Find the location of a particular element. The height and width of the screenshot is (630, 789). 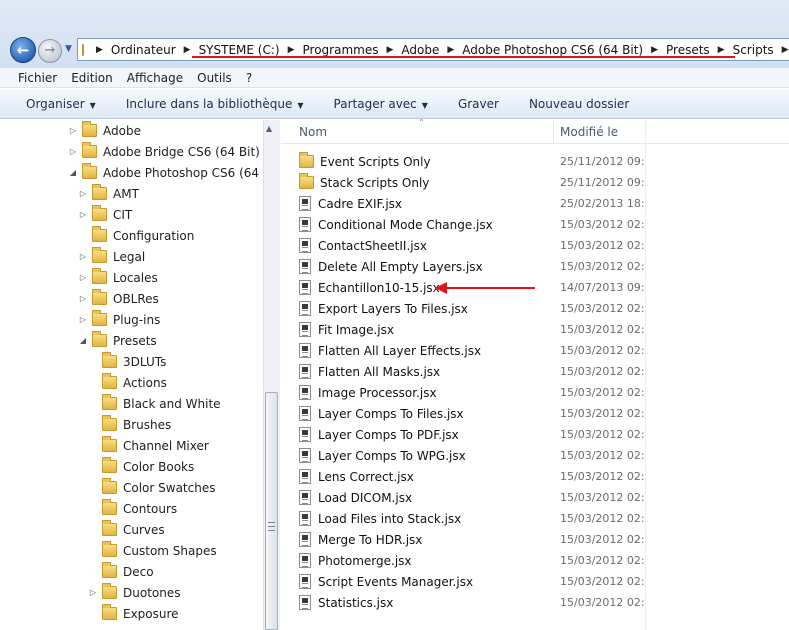

share-with-button: Partager avec ▼ is located at coordinates (381, 104).